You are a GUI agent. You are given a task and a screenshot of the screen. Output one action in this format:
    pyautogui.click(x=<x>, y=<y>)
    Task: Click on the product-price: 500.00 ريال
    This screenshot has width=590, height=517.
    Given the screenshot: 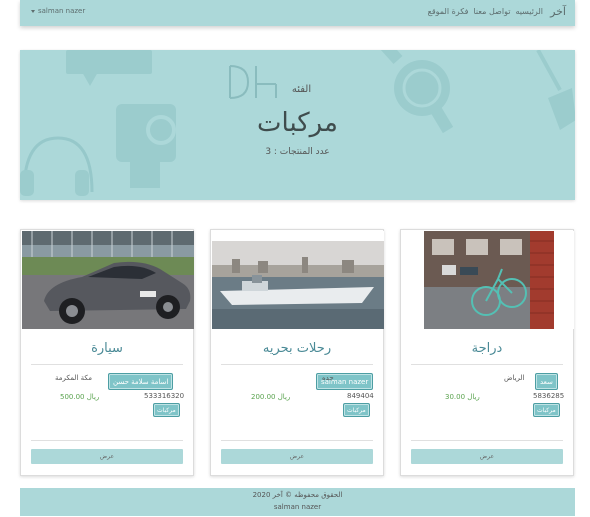 What is the action you would take?
    pyautogui.click(x=80, y=397)
    